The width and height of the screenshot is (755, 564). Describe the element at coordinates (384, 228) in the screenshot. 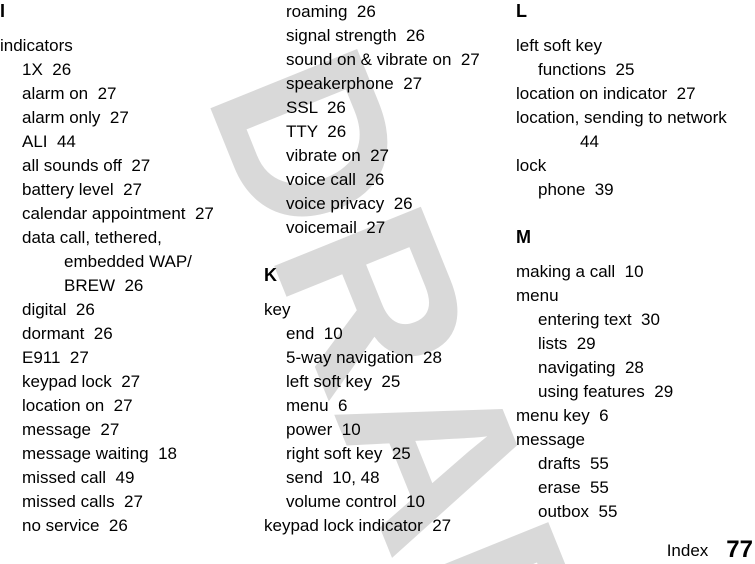

I see `index-entry: voicemail 27` at that location.